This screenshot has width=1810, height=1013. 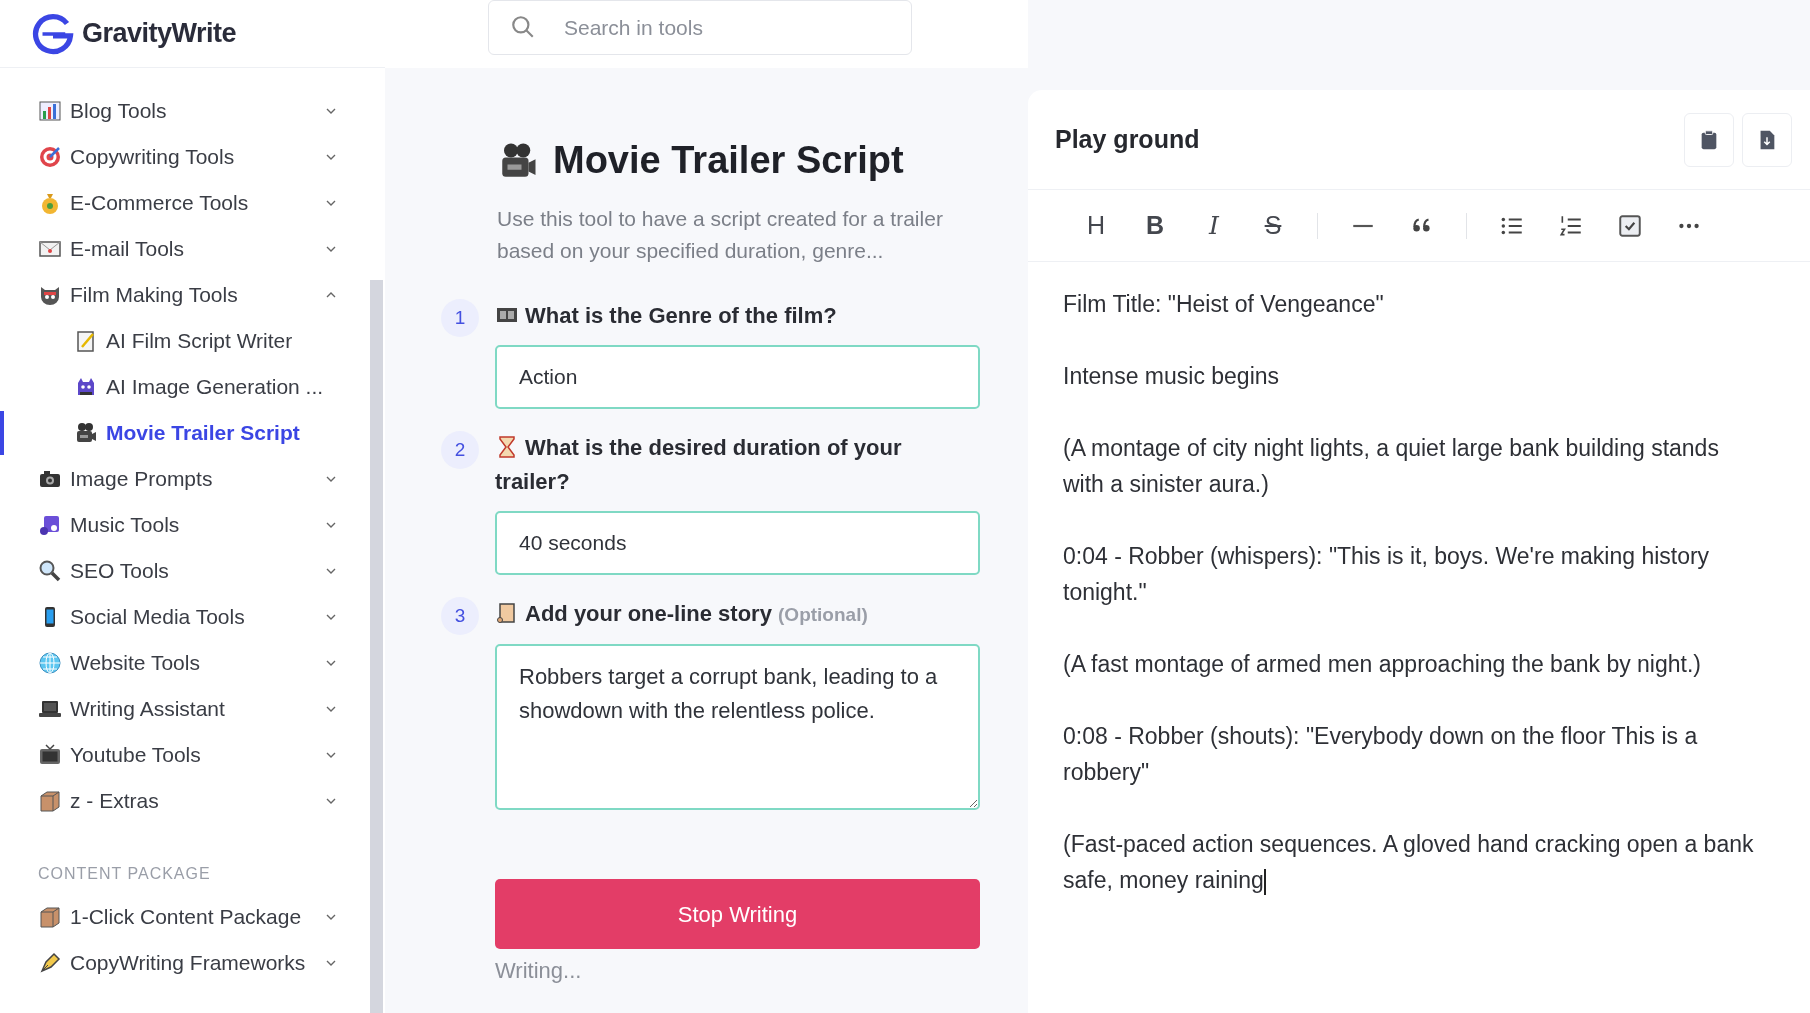 I want to click on question-label: What is the desired duration of your trailer?, so click(x=699, y=465).